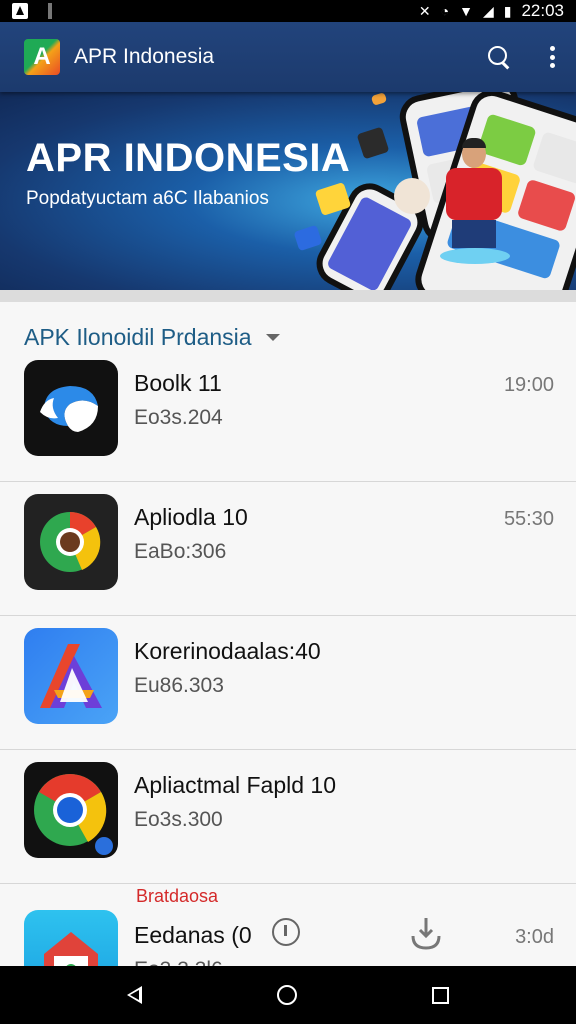 The height and width of the screenshot is (1024, 576). Describe the element at coordinates (466, 11) in the screenshot. I see `wifi-icon: ▼` at that location.